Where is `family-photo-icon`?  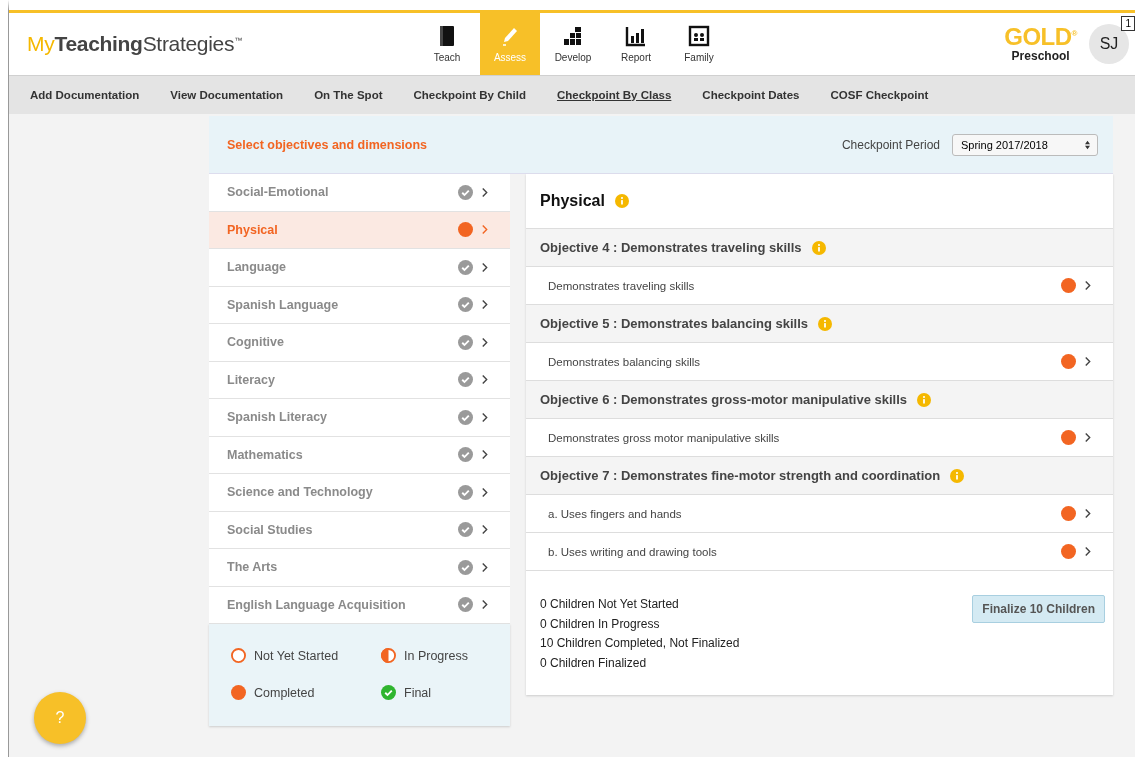 family-photo-icon is located at coordinates (699, 36).